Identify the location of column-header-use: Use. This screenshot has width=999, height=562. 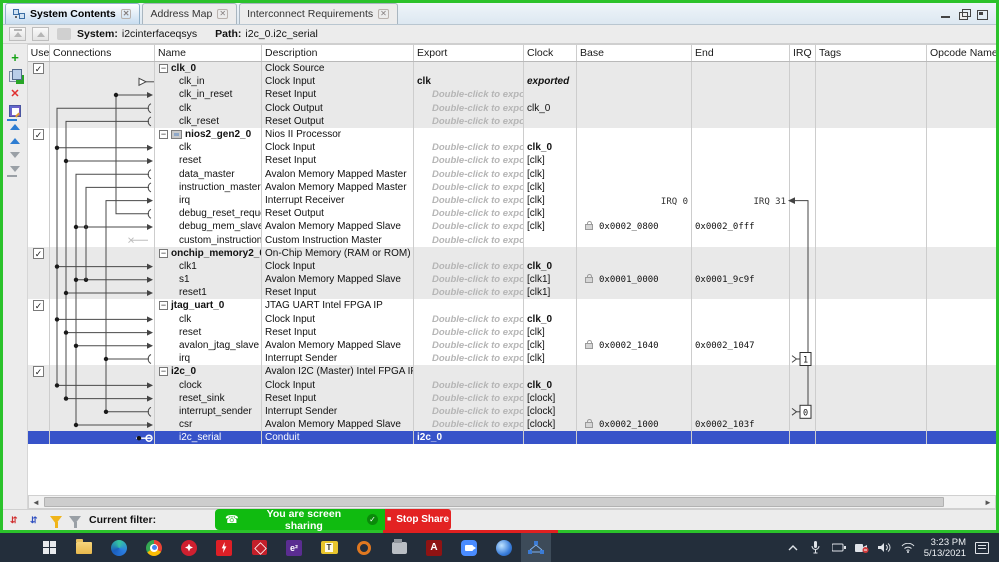
(39, 53).